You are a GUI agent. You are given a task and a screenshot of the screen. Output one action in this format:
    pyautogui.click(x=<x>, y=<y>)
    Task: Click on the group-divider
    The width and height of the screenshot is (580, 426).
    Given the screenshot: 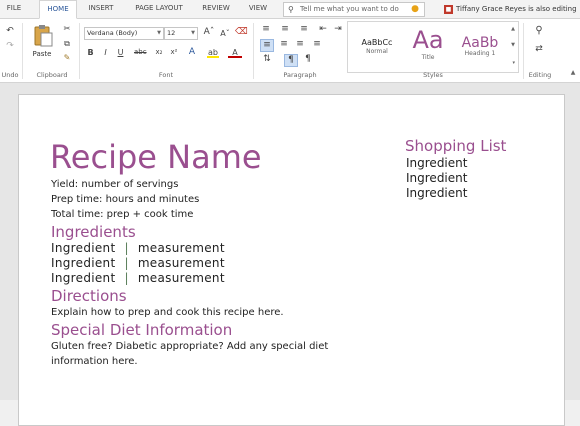 What is the action you would take?
    pyautogui.click(x=22, y=51)
    